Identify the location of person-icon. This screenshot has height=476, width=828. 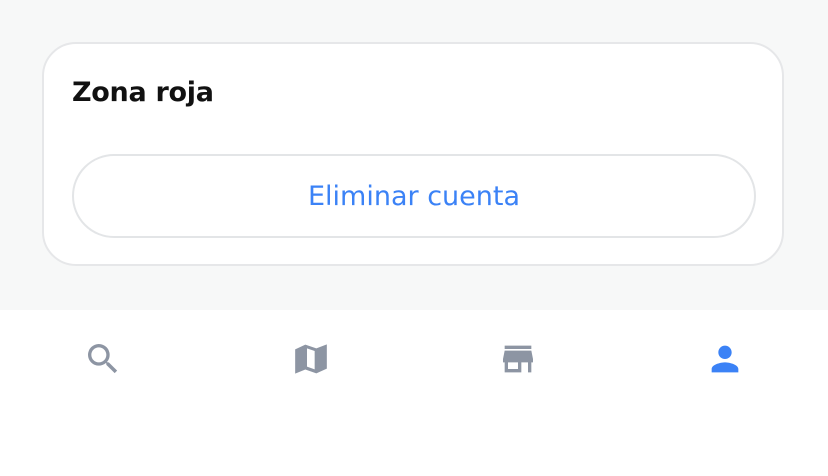
(725, 359).